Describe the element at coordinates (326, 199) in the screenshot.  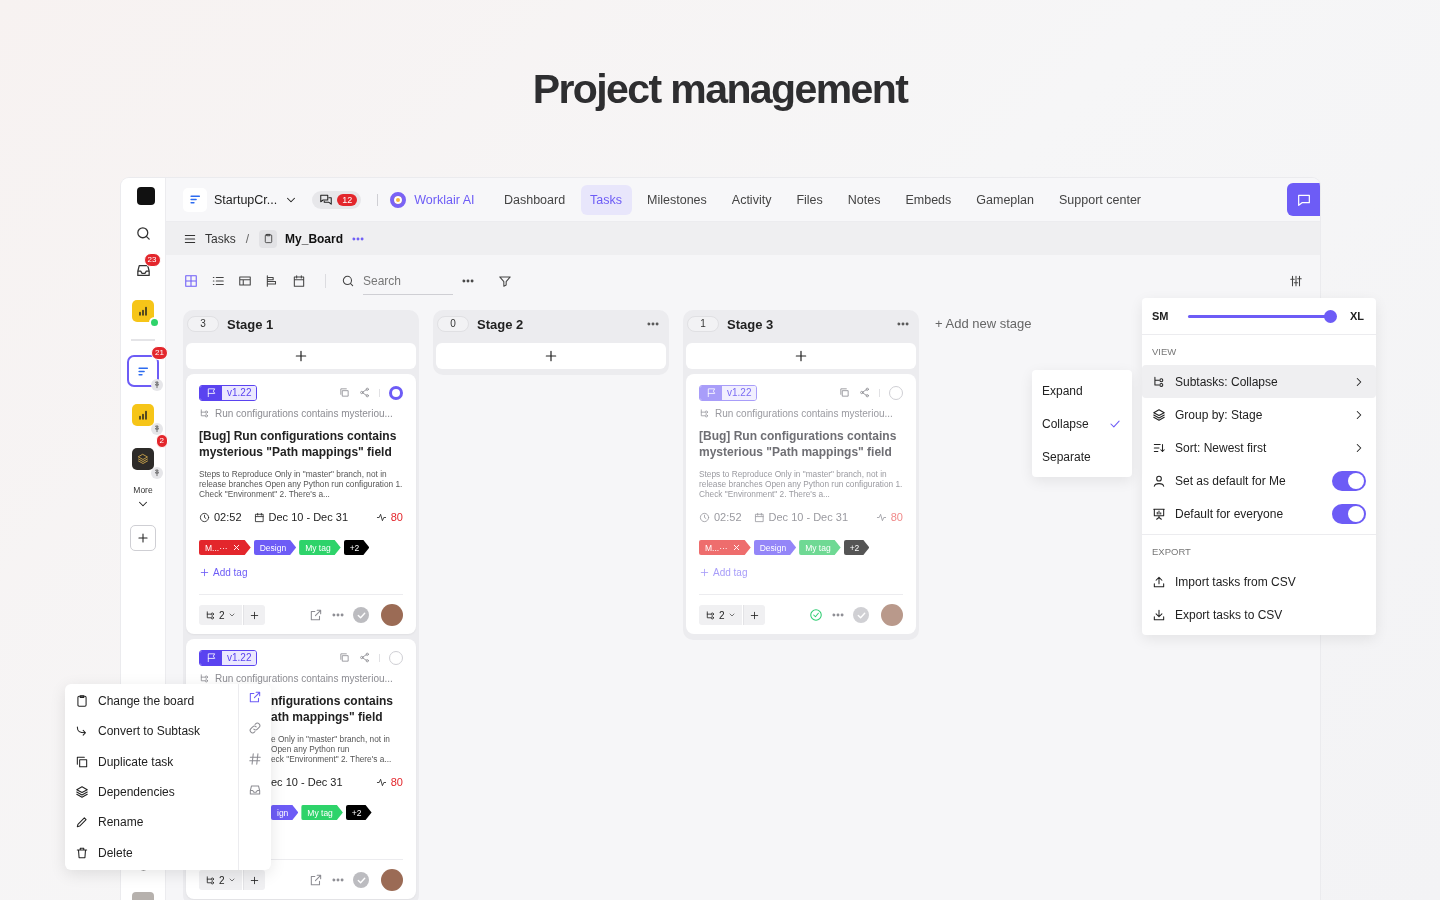
I see `chat-icon` at that location.